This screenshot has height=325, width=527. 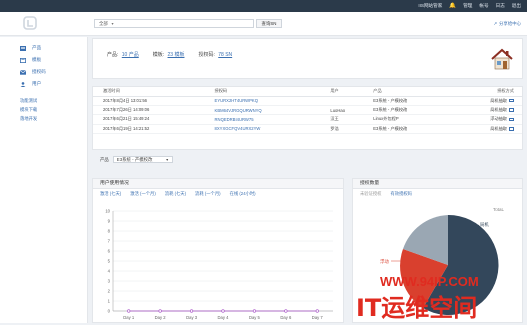 What do you see at coordinates (307, 92) in the screenshot?
I see `table-header-row: 激活时间 授权码 用户 产品 授权方式` at bounding box center [307, 92].